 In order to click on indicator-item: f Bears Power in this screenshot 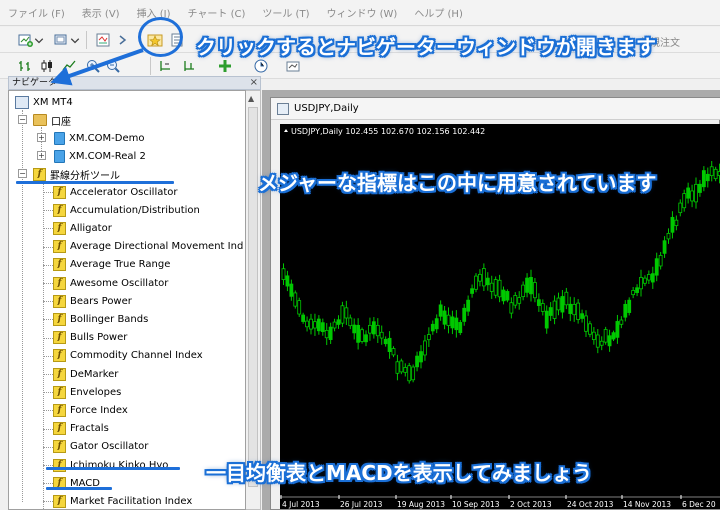, I will do `click(92, 301)`.